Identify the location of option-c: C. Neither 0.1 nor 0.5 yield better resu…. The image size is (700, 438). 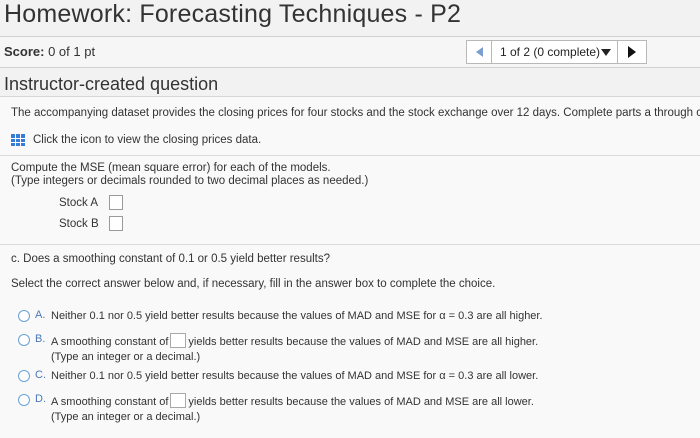
(278, 376).